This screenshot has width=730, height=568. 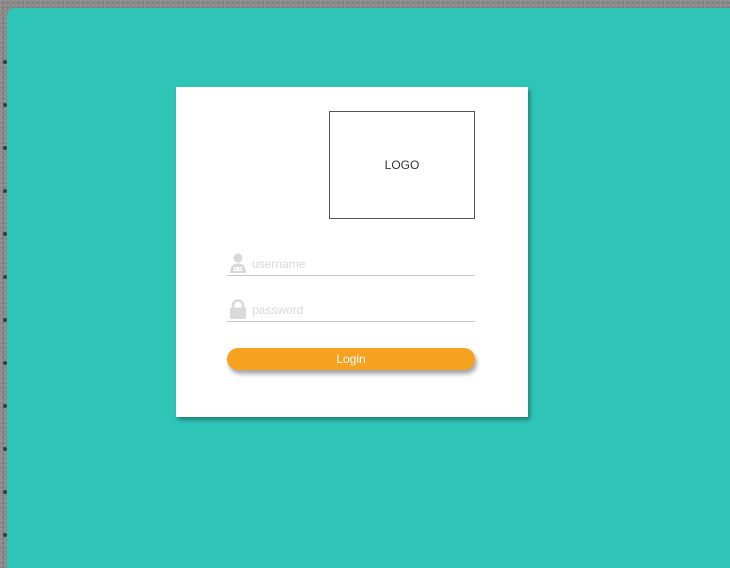 I want to click on logo-label: LOGO, so click(x=402, y=165).